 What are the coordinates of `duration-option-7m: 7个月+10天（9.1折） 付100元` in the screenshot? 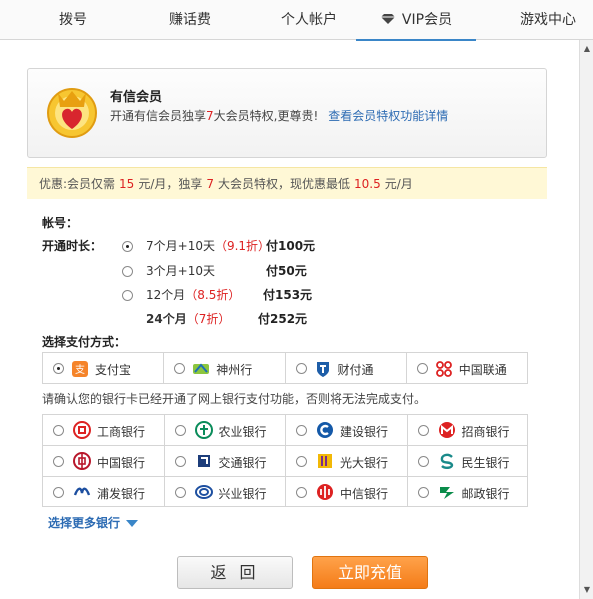 It's located at (218, 246).